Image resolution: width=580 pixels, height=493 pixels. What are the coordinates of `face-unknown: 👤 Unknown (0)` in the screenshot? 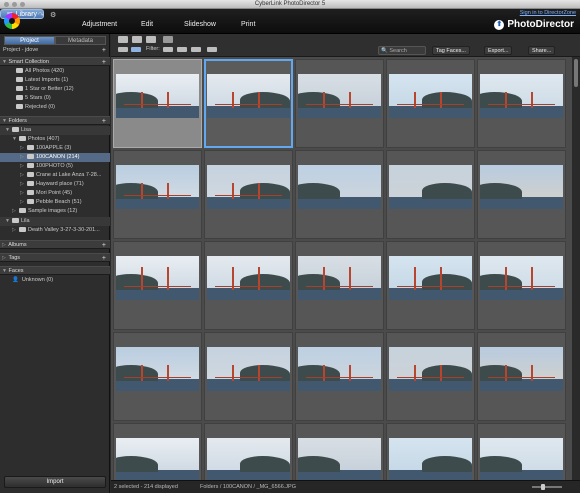 It's located at (55, 280).